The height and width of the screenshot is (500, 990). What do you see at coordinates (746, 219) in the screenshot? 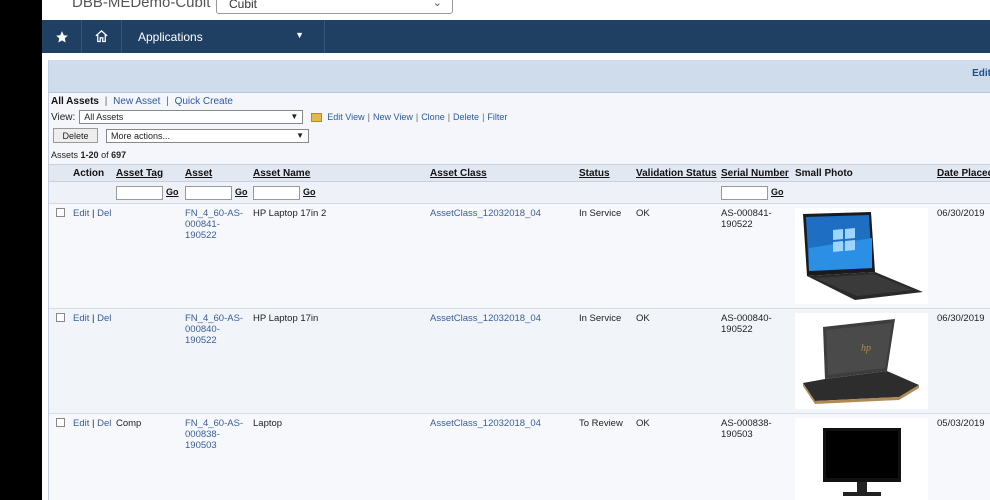
I see `serial-number-cell: AS-000841- 190522` at bounding box center [746, 219].